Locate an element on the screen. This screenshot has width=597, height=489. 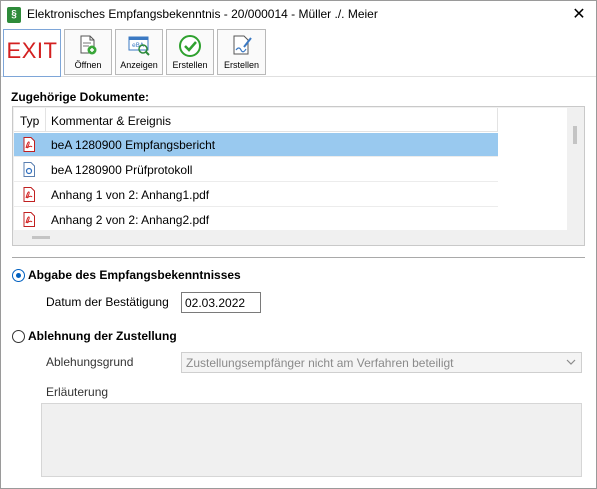
paragraph-icon: § is located at coordinates (14, 15).